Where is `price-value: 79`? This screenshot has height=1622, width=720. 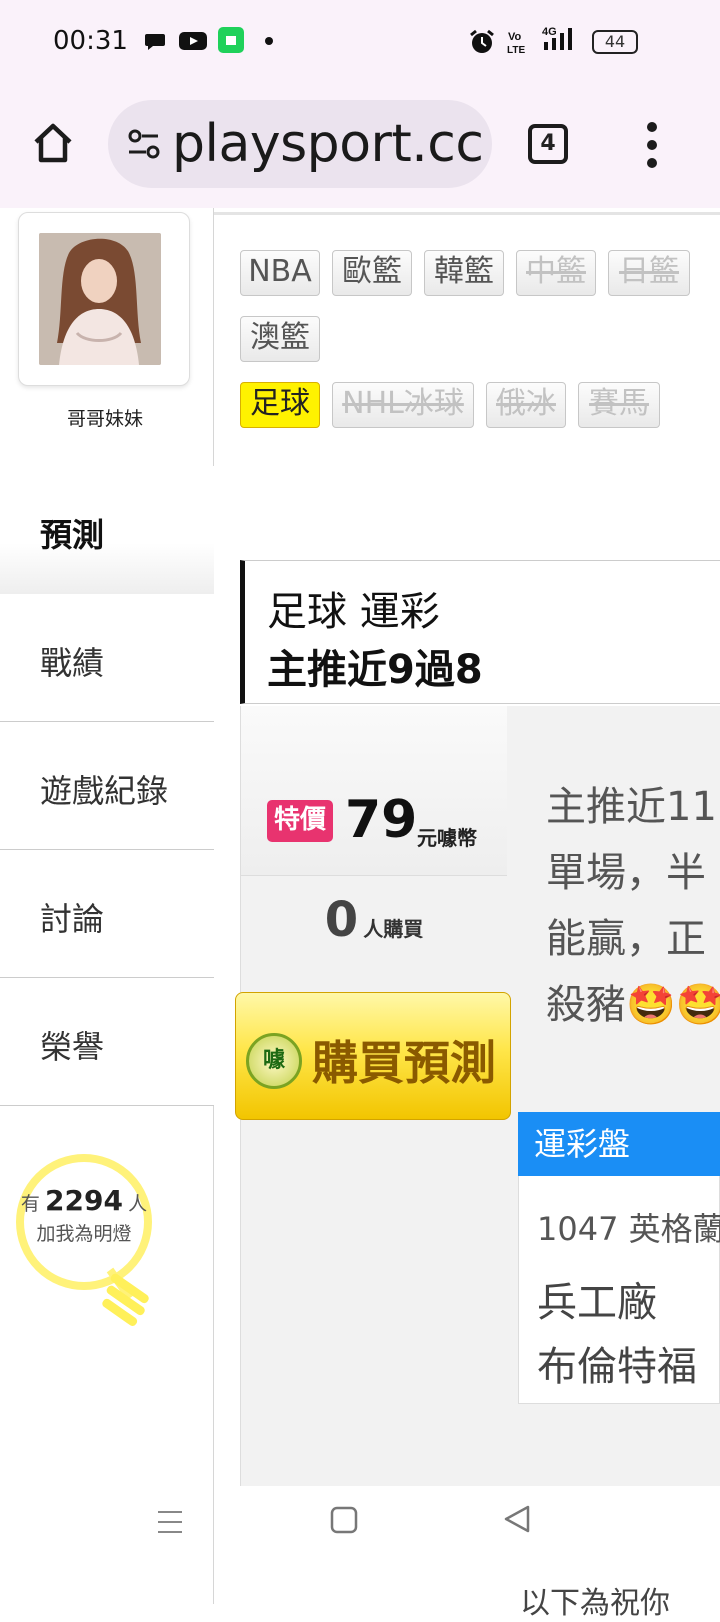 price-value: 79 is located at coordinates (381, 820).